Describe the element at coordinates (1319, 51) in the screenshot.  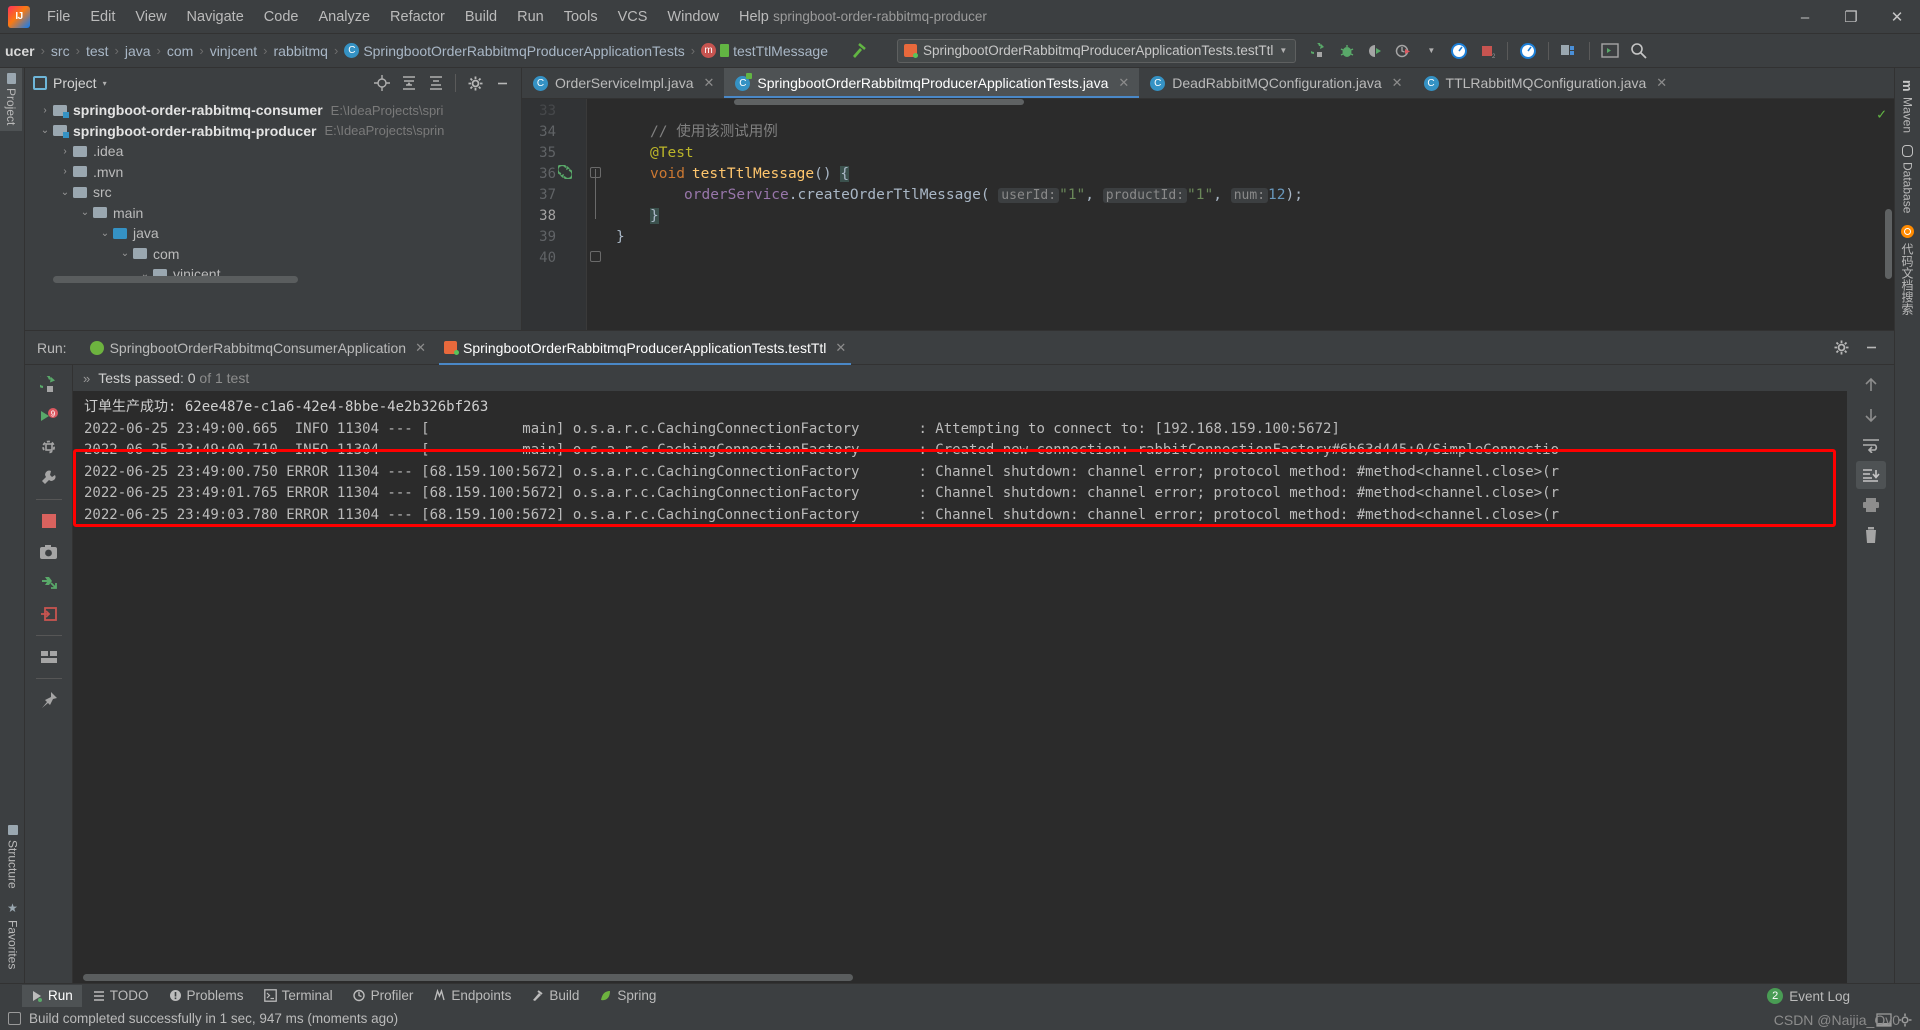
I see `run-icon` at that location.